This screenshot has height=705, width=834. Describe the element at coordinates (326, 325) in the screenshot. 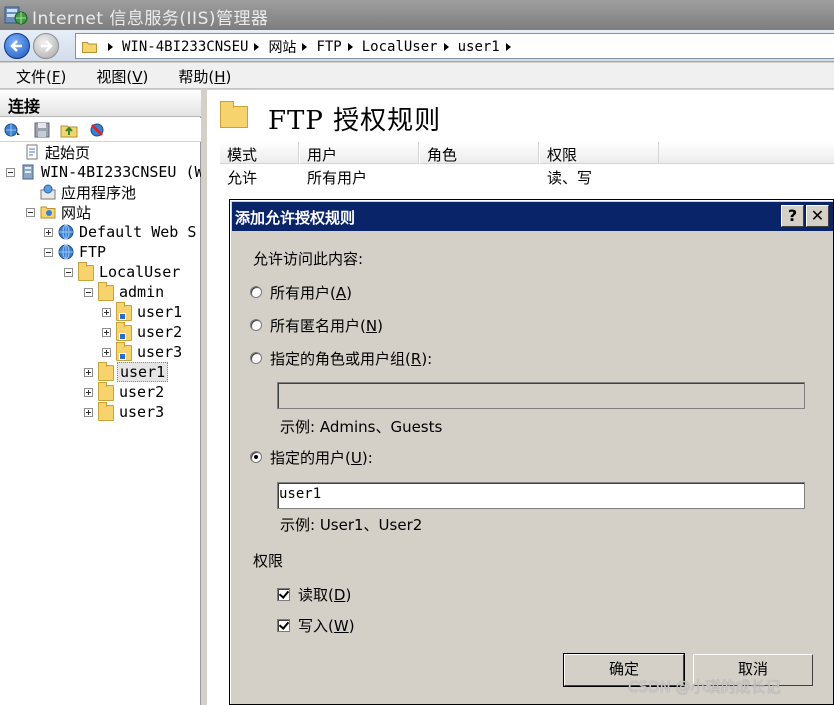

I see `radio-anonymous-users-label: 所有匿名用户(N)` at that location.